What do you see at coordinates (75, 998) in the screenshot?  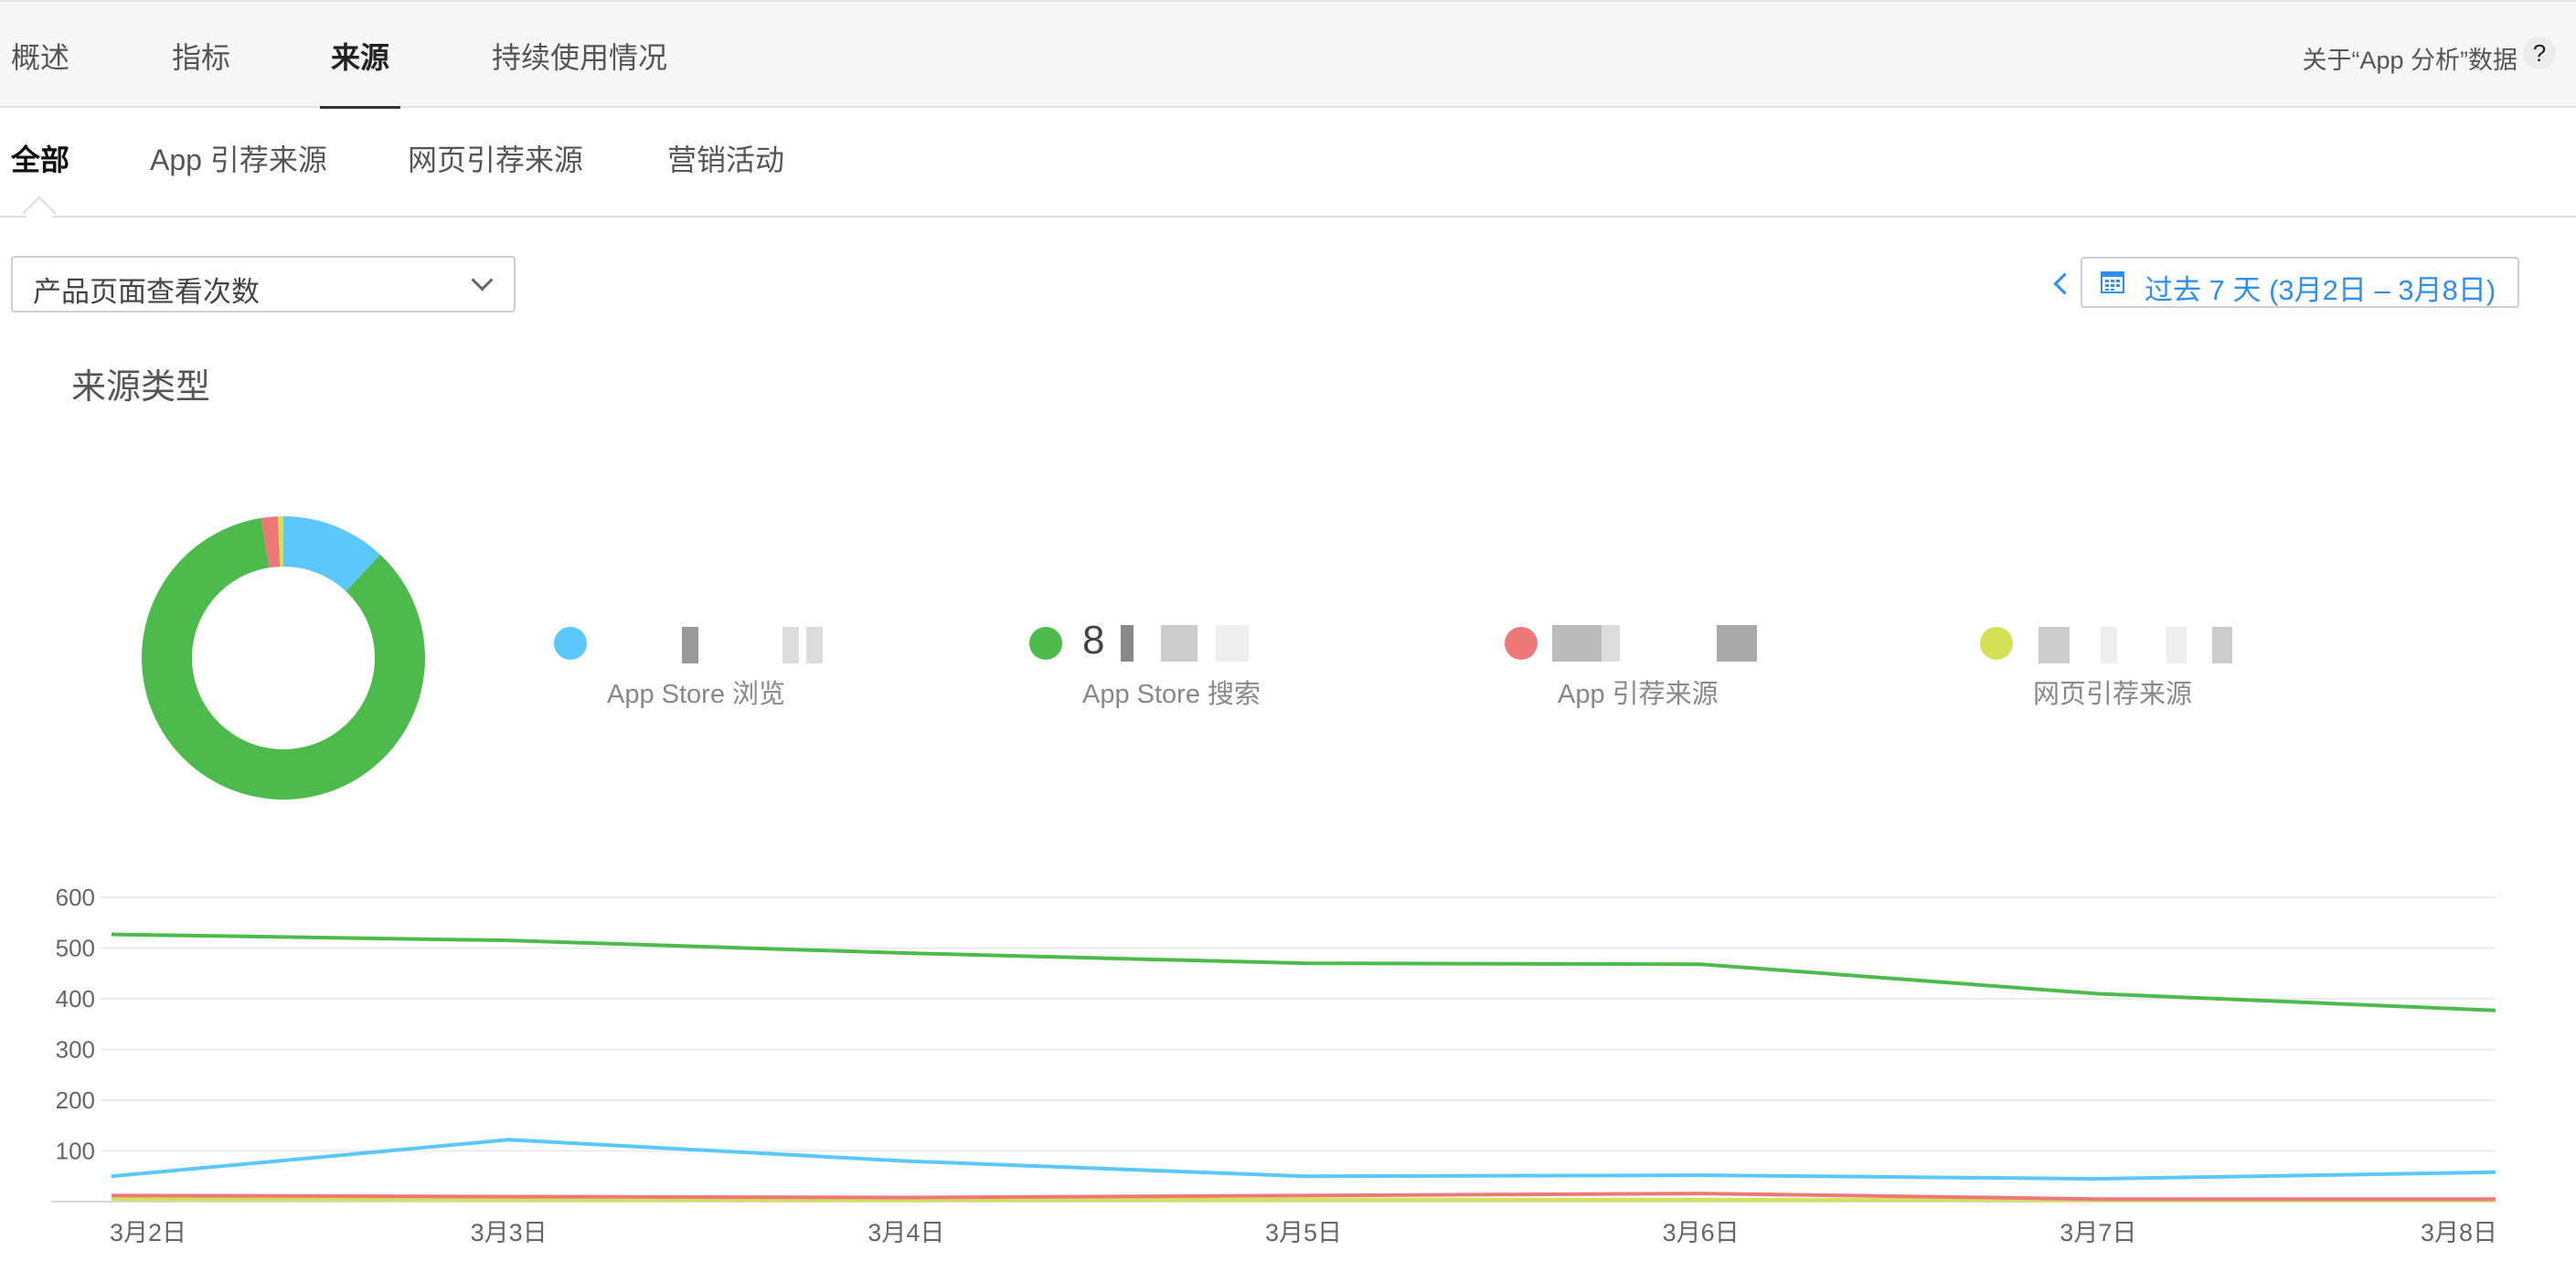 I see `y-tick-label: 400` at bounding box center [75, 998].